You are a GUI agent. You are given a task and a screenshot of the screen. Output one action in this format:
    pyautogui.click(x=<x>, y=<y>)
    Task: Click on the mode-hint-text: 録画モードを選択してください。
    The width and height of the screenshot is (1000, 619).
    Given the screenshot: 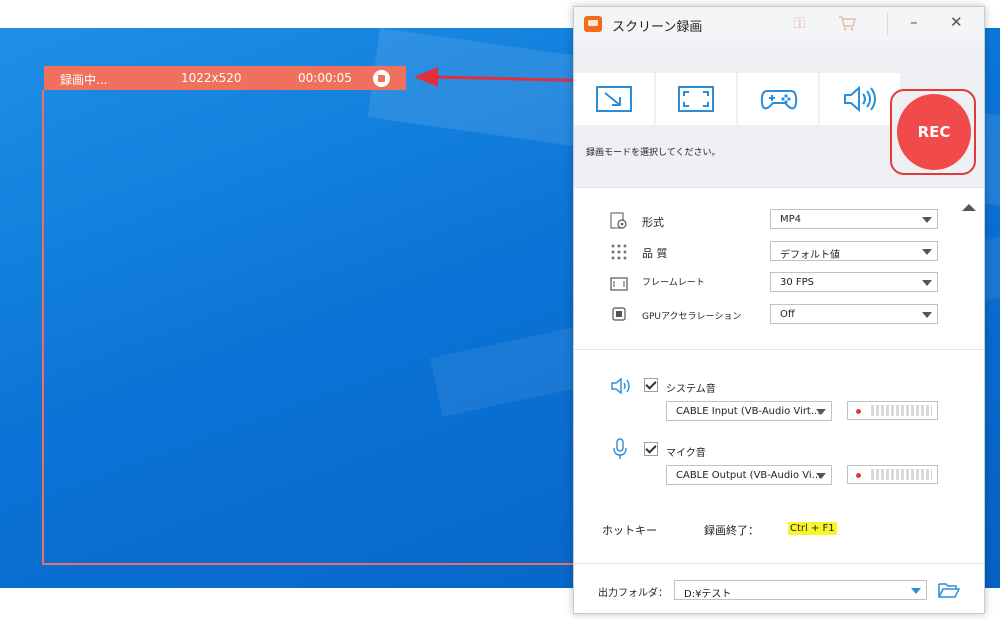 What is the action you would take?
    pyautogui.click(x=653, y=153)
    